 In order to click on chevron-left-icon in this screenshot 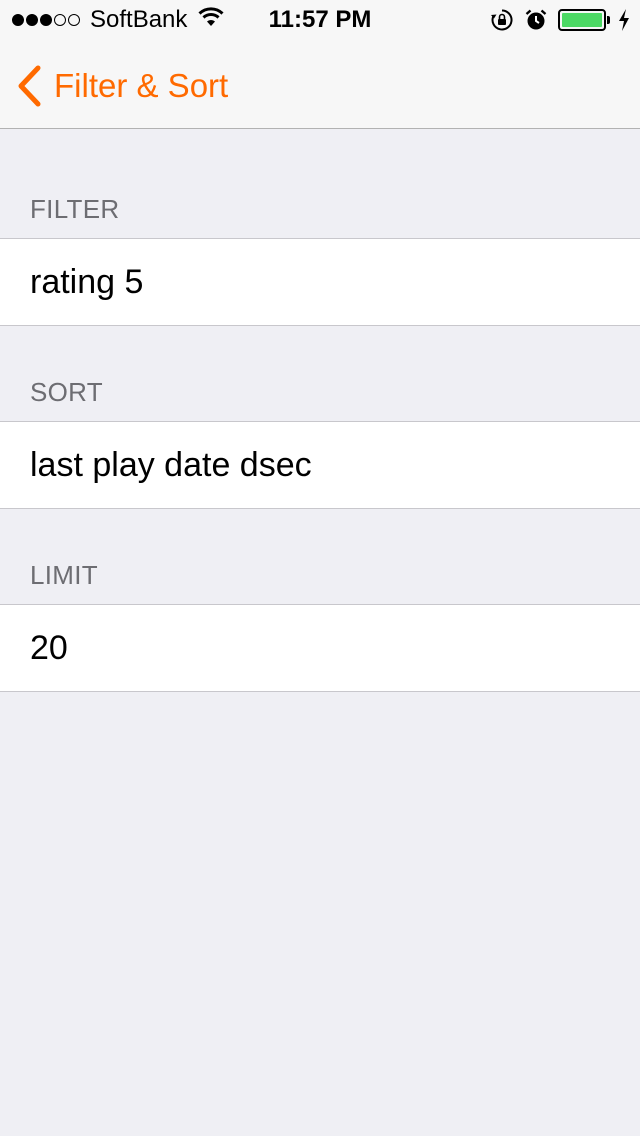, I will do `click(29, 86)`.